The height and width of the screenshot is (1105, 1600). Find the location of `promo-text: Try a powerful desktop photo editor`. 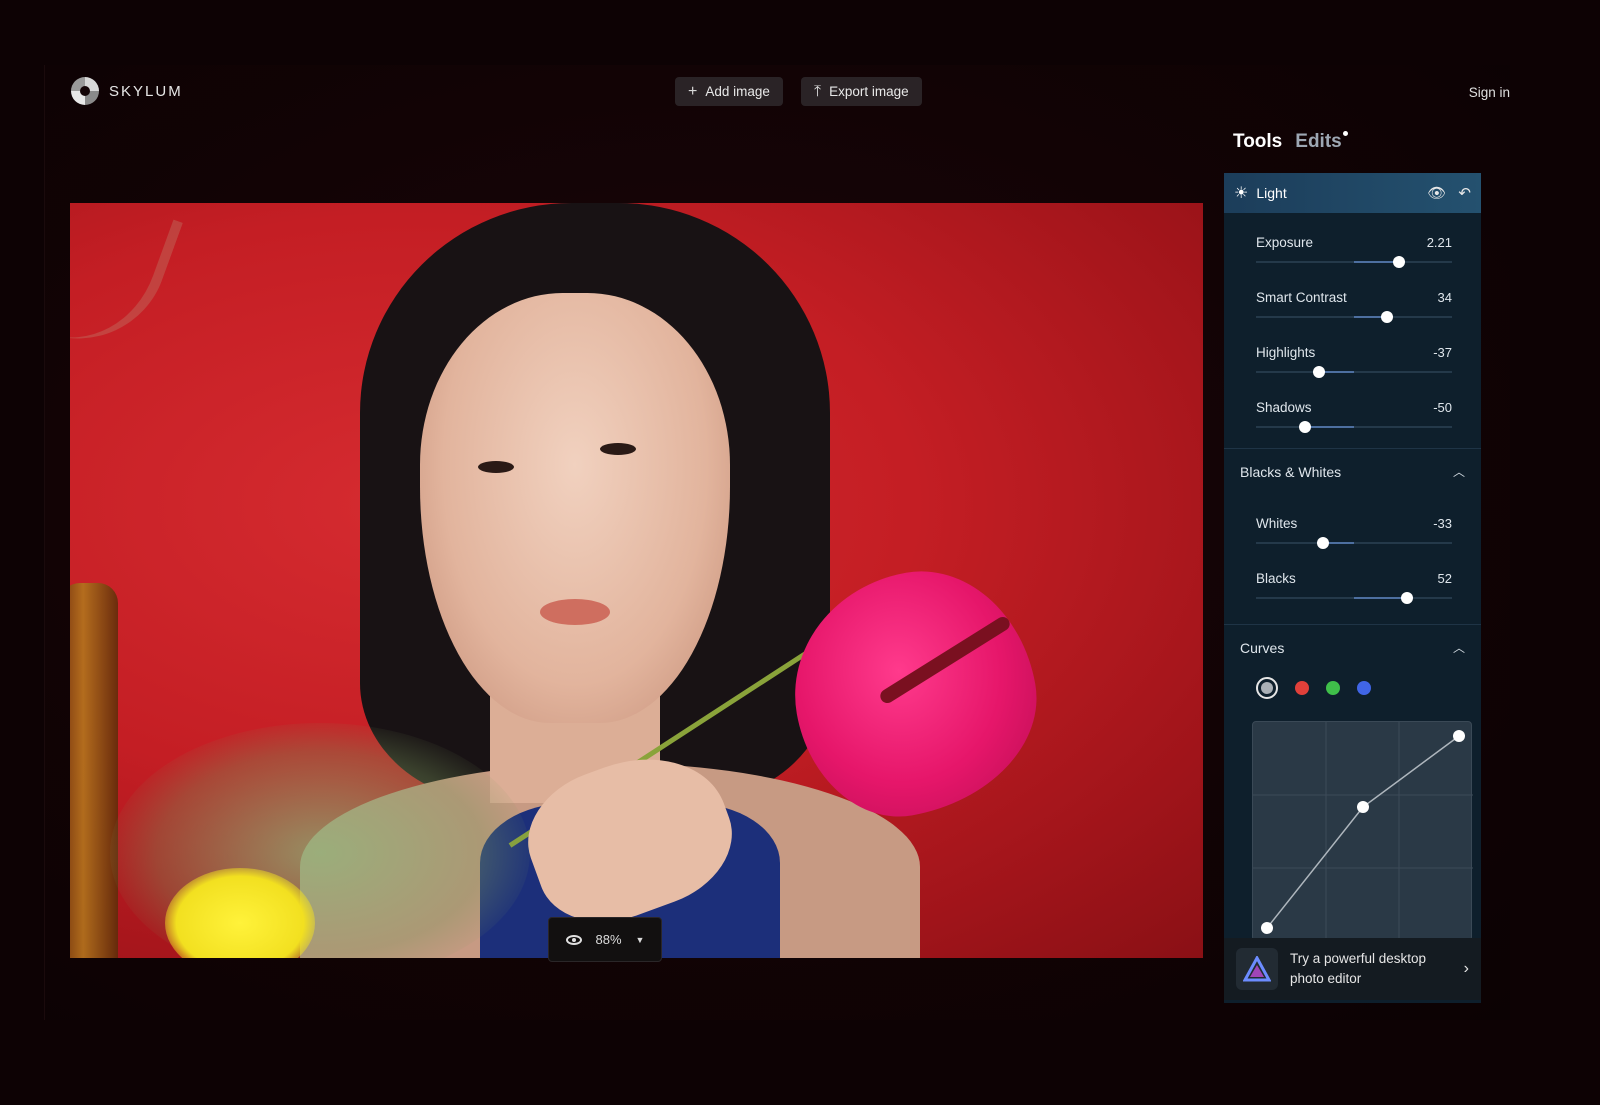

promo-text: Try a powerful desktop photo editor is located at coordinates (1358, 968).